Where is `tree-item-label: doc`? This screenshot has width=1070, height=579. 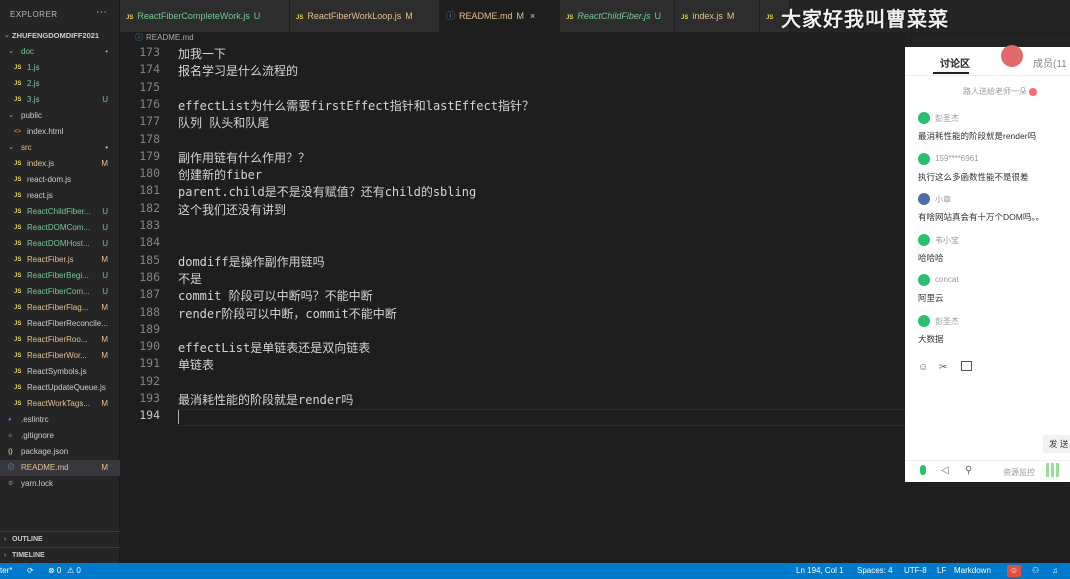
tree-item-label: doc is located at coordinates (27, 51).